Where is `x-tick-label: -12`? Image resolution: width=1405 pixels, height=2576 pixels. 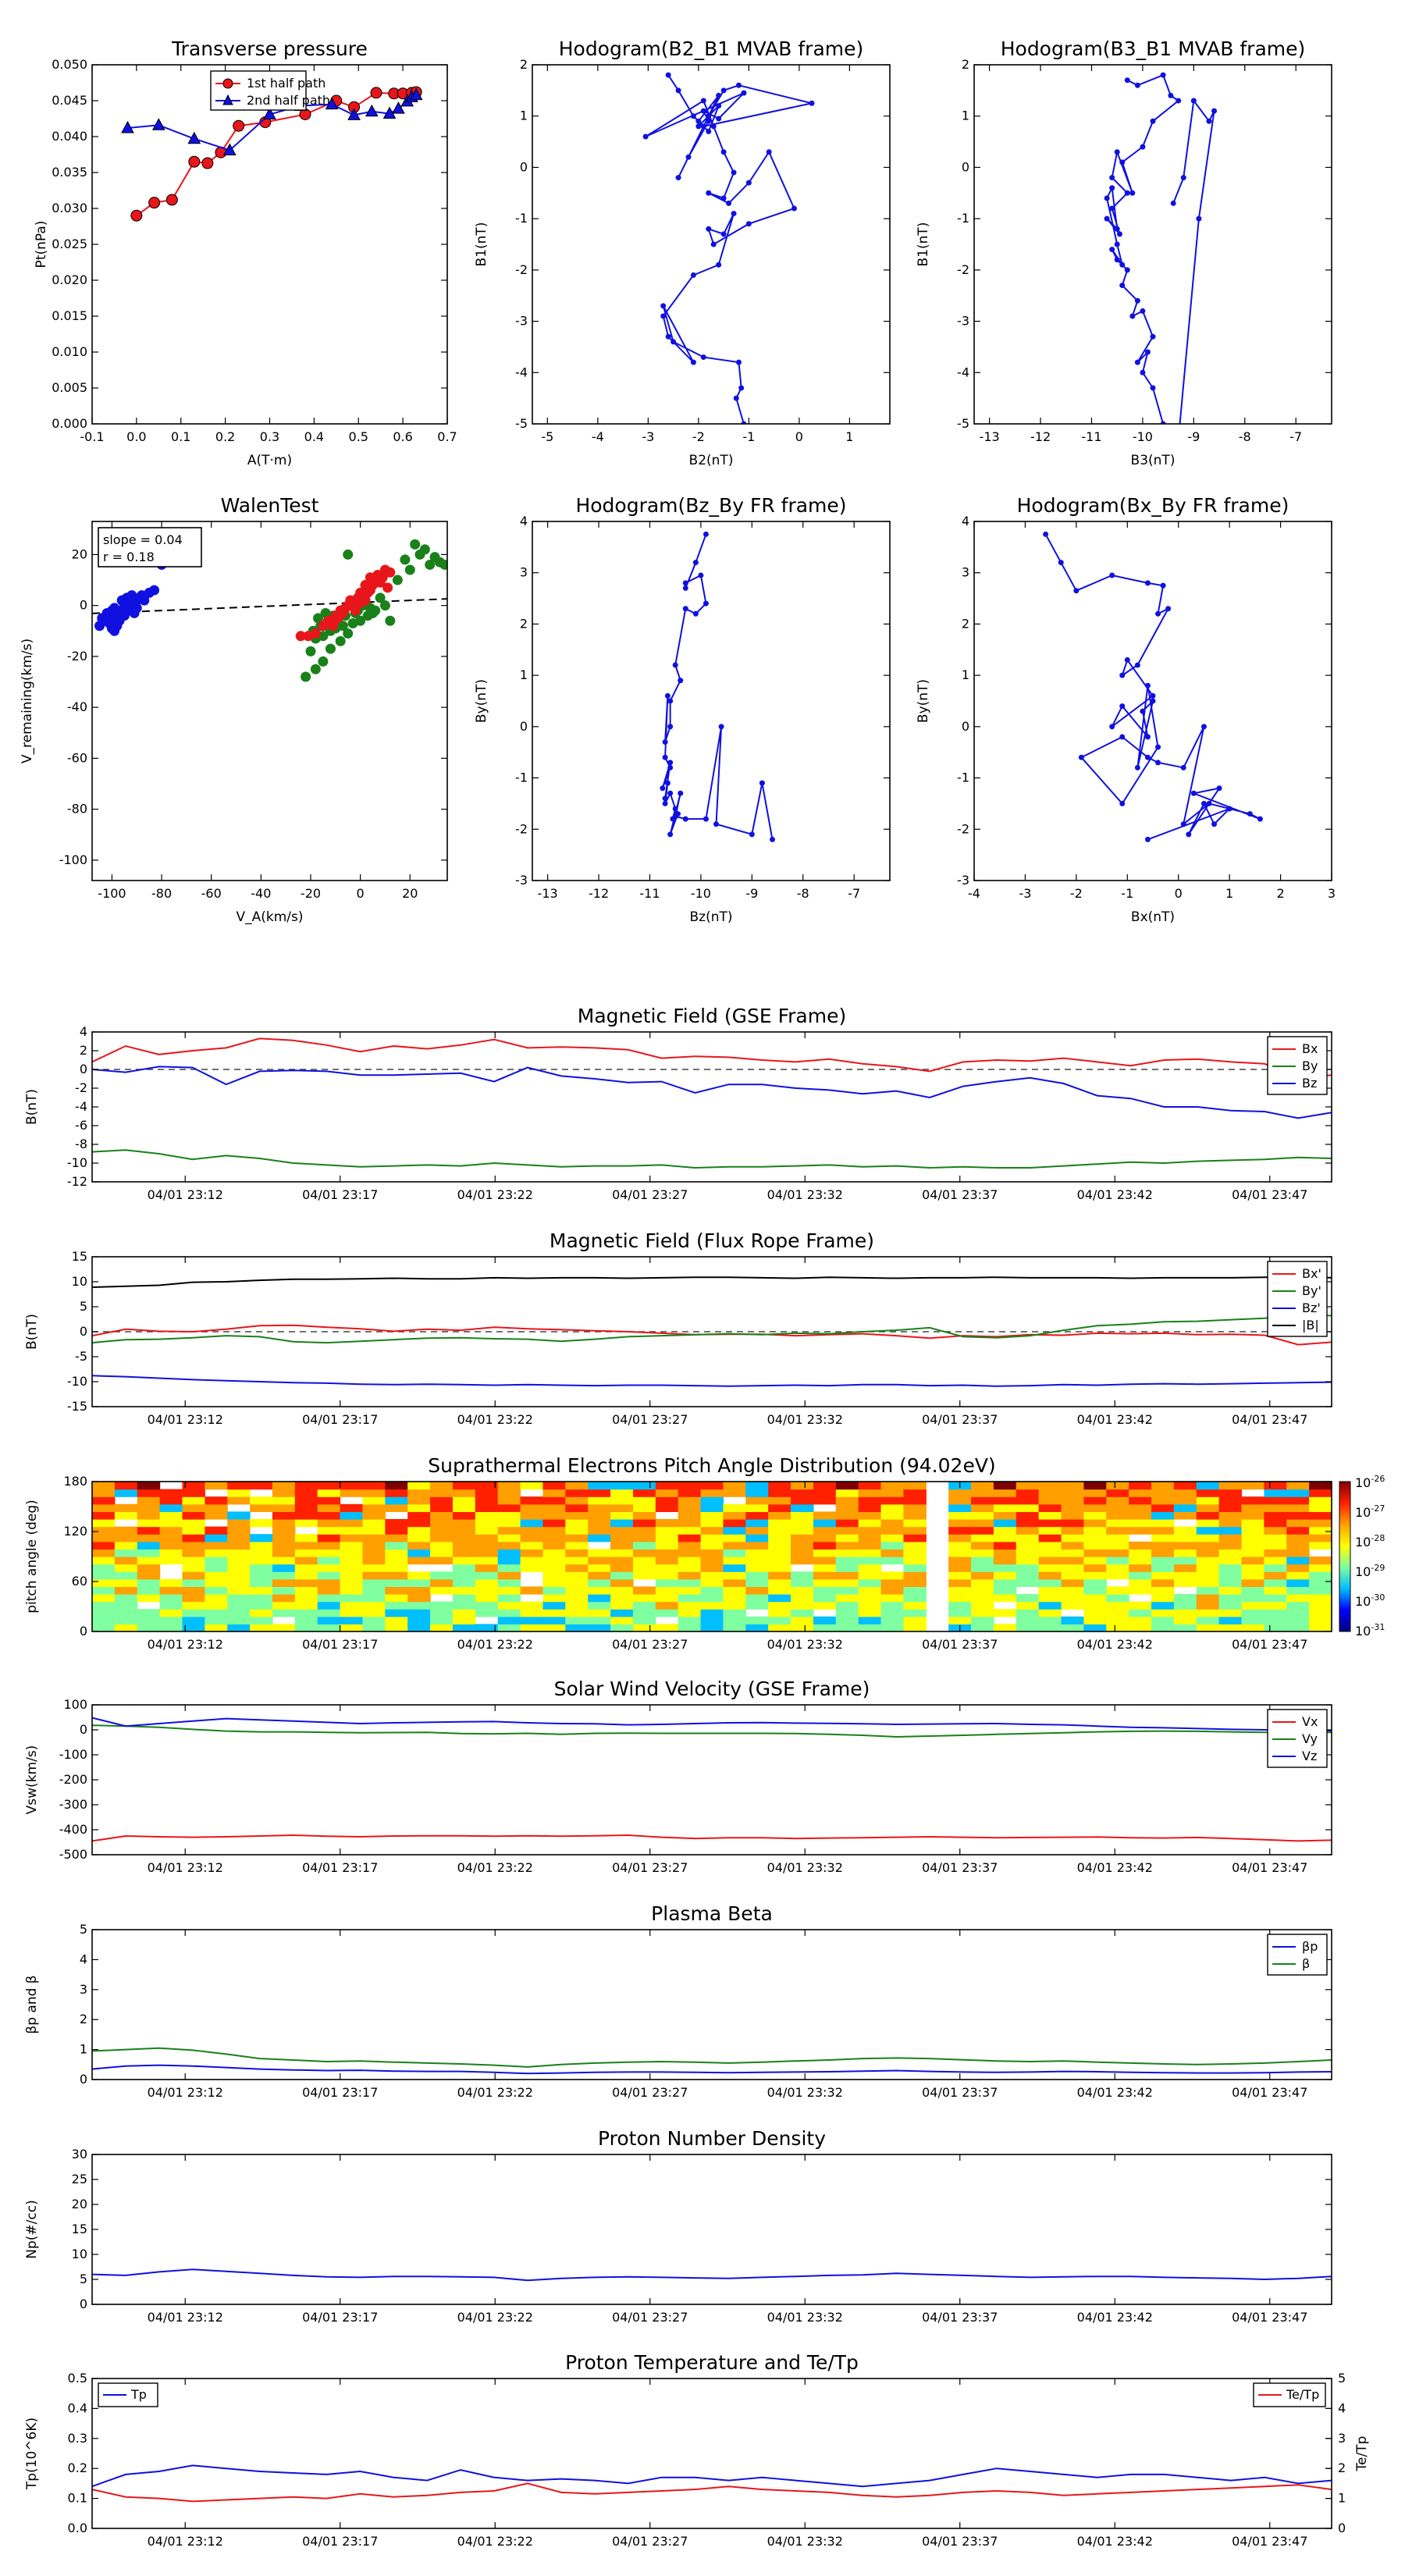
x-tick-label: -12 is located at coordinates (1040, 436).